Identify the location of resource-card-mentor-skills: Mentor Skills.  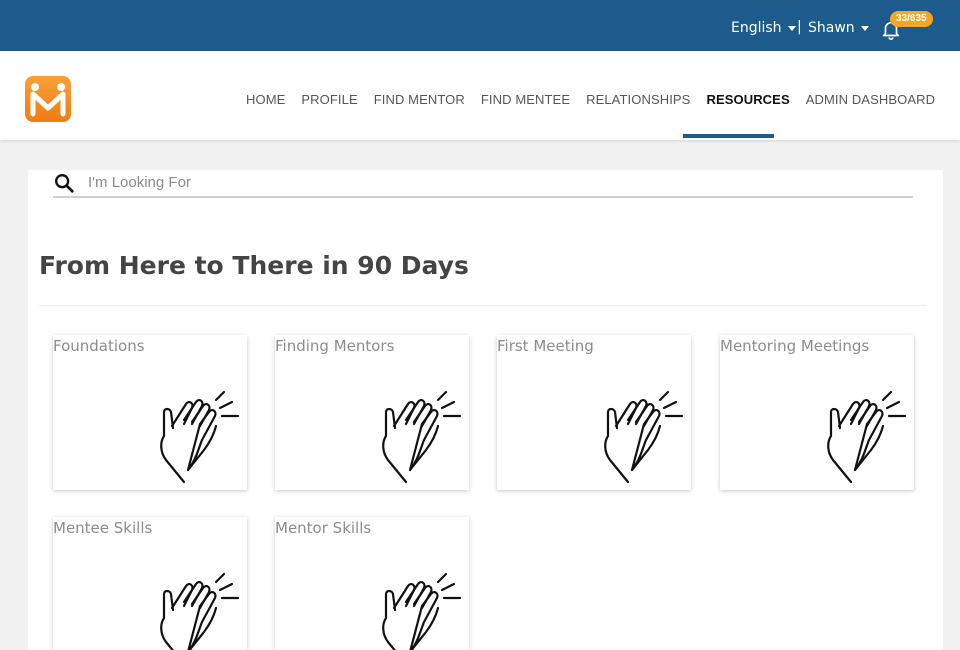
(372, 583).